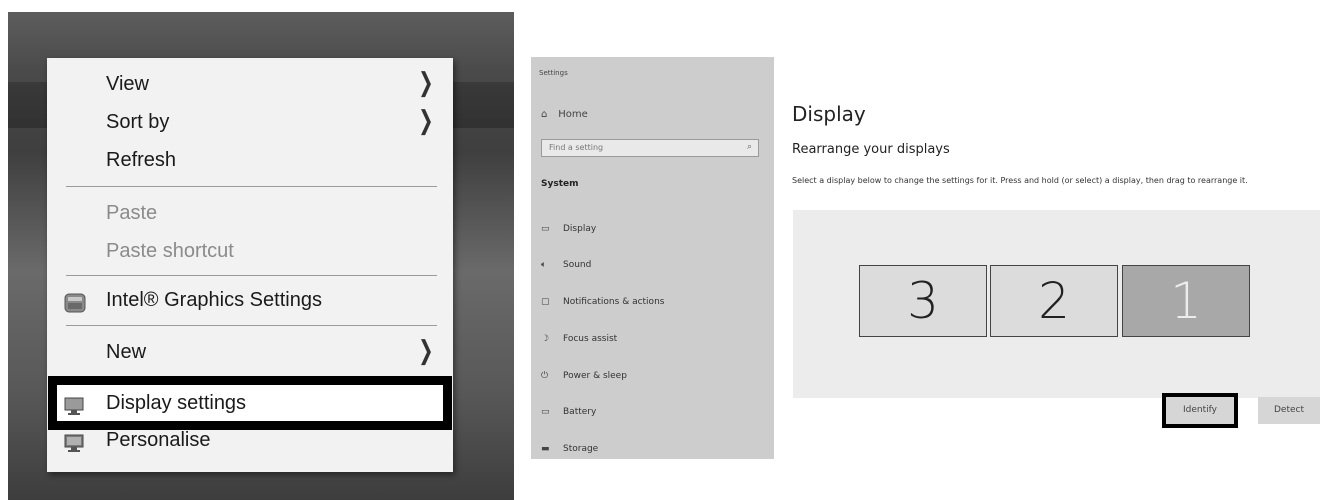 Image resolution: width=1320 pixels, height=500 pixels. I want to click on sidebar-item-notifications: ▢ Notifications & actions, so click(602, 302).